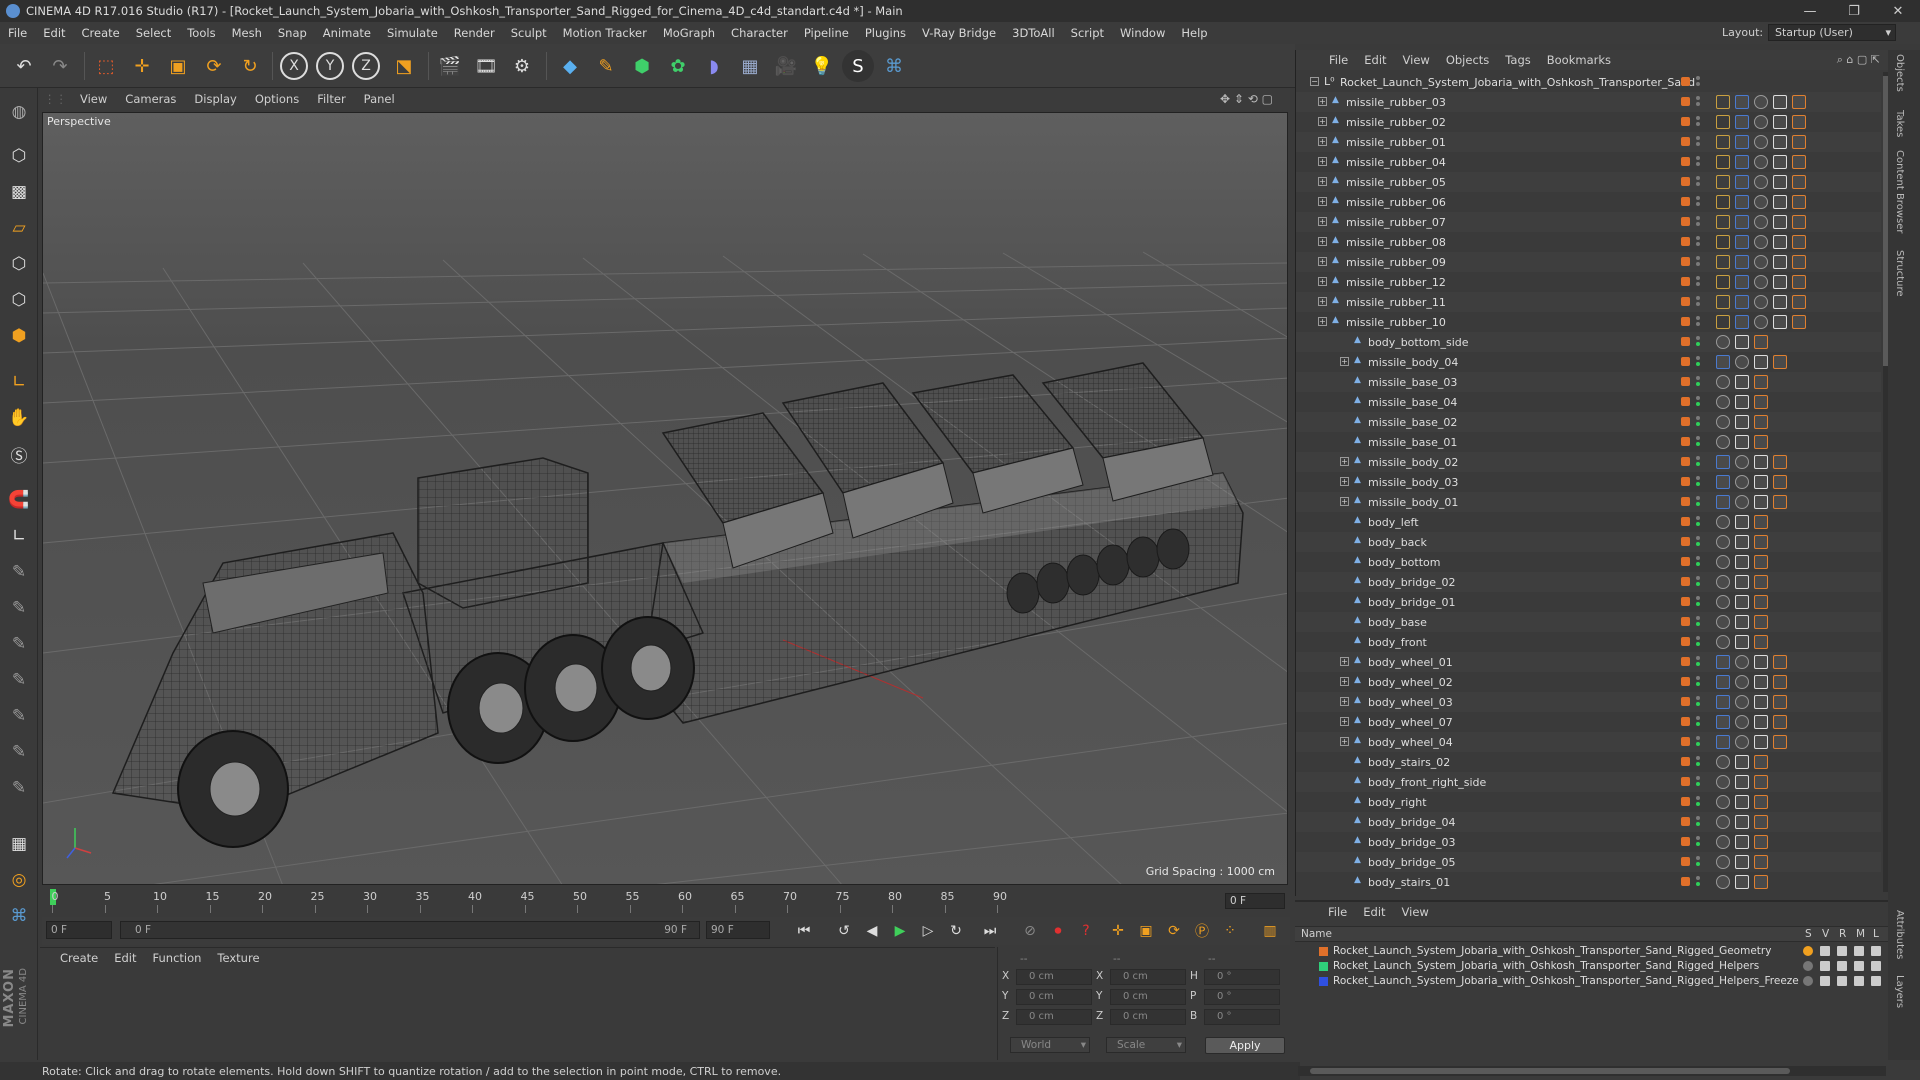 The width and height of the screenshot is (1920, 1080). What do you see at coordinates (1142, 33) in the screenshot?
I see `menu-window: Window` at bounding box center [1142, 33].